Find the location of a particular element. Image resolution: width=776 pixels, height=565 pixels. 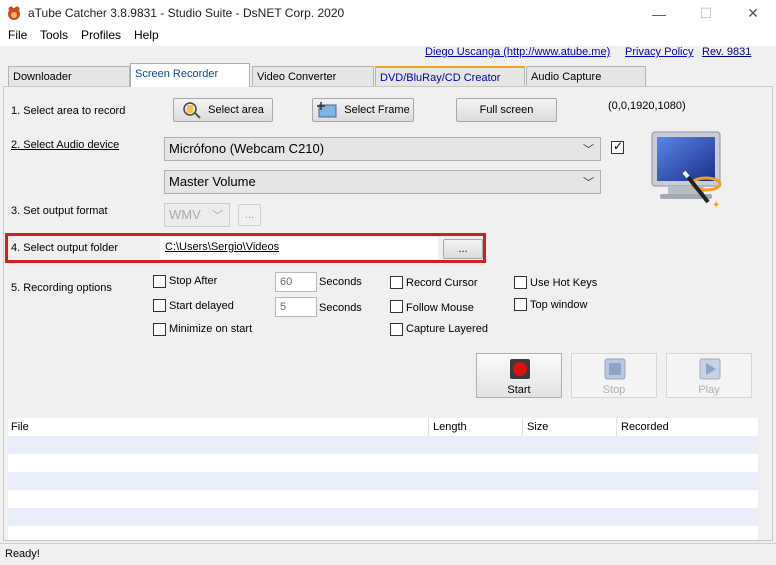

play-button-label: Play is located at coordinates (709, 390).